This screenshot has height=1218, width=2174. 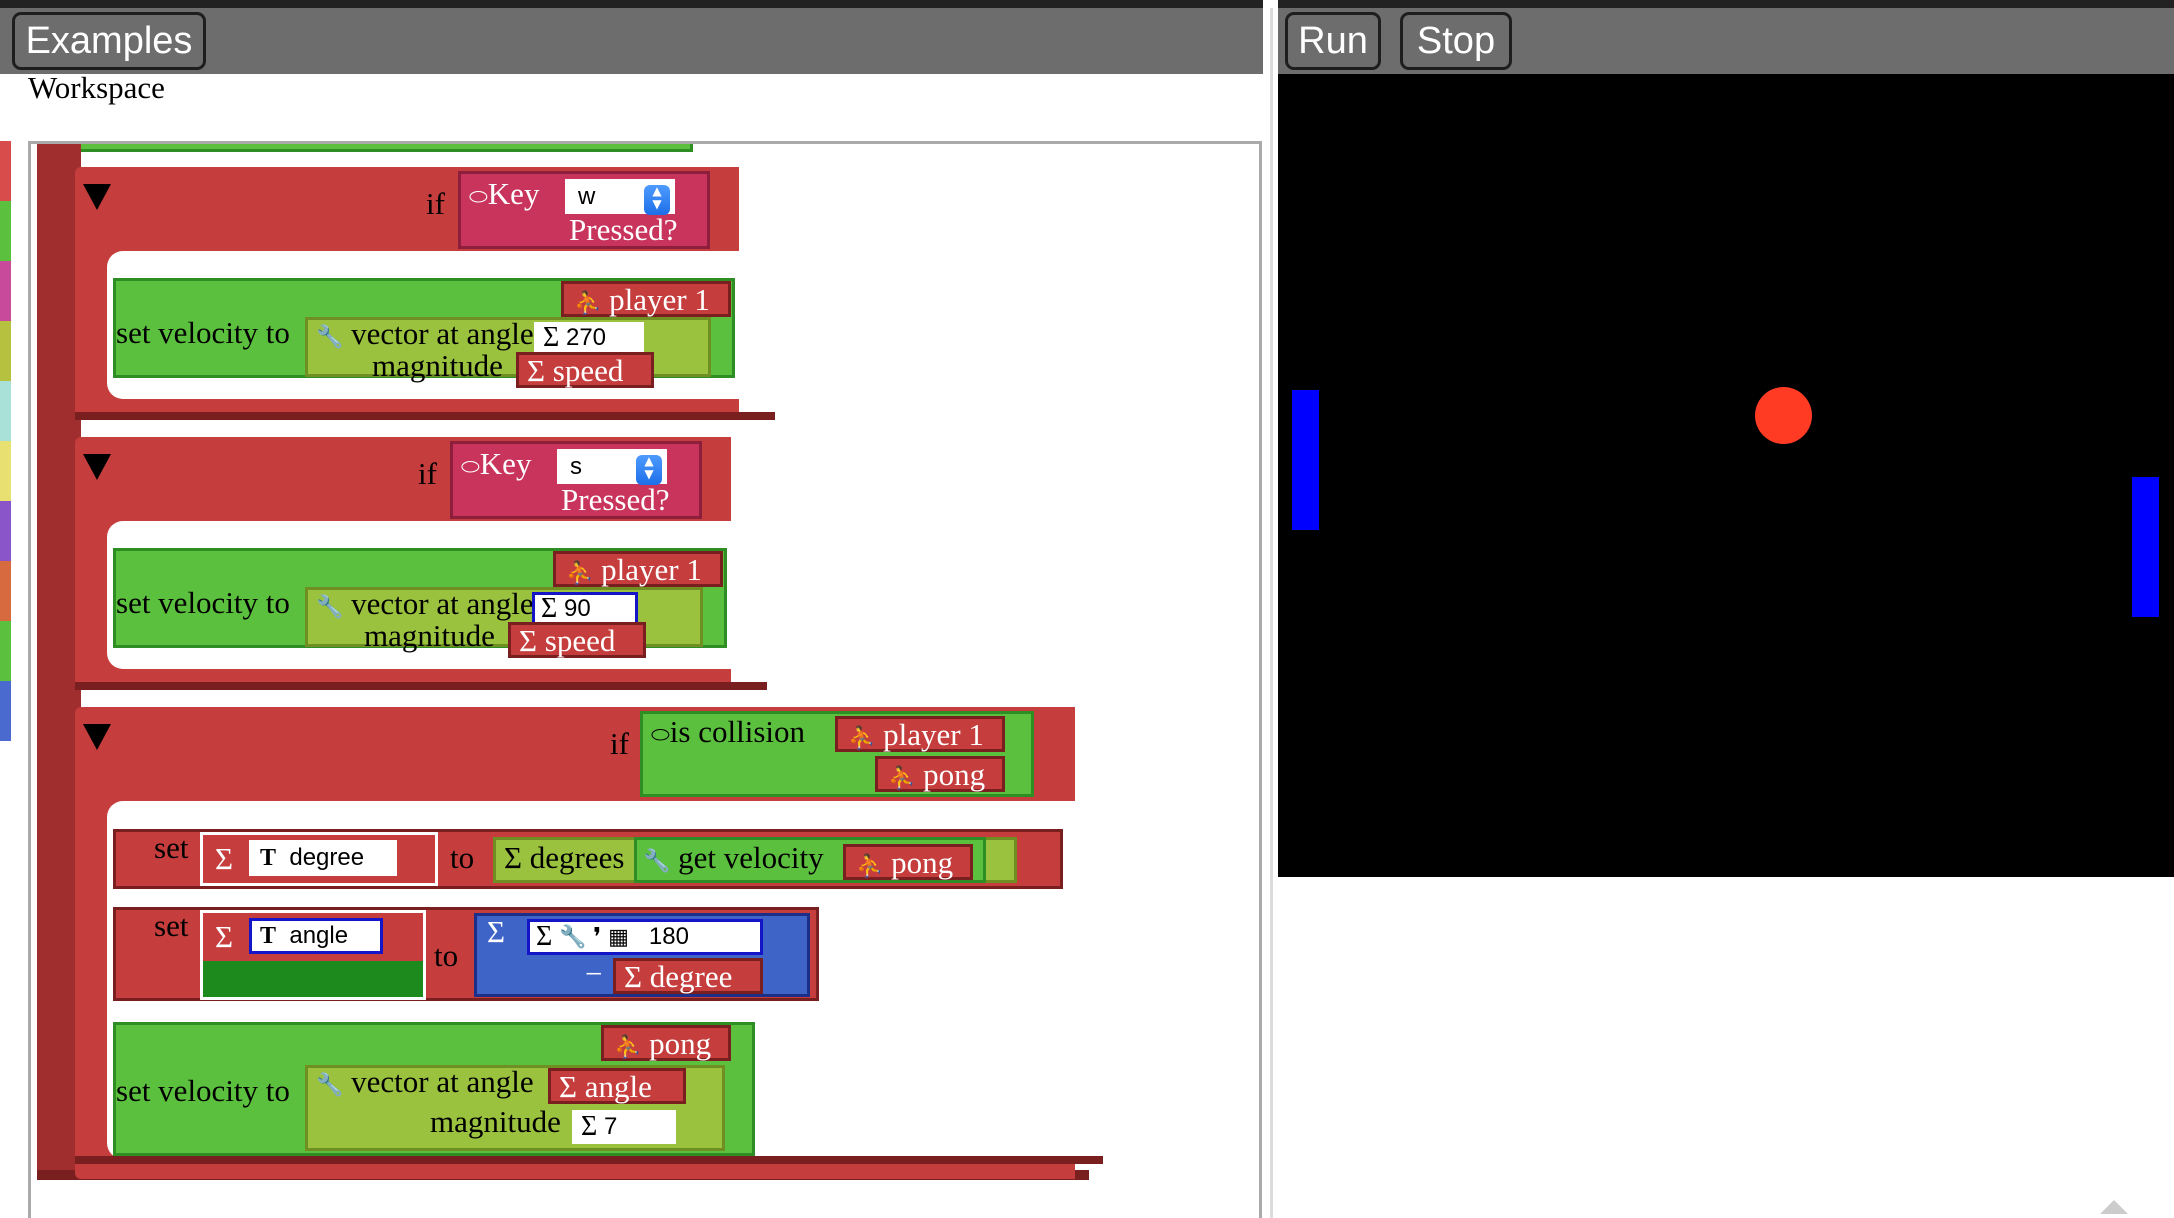 I want to click on degree-label: degree, so click(x=691, y=976).